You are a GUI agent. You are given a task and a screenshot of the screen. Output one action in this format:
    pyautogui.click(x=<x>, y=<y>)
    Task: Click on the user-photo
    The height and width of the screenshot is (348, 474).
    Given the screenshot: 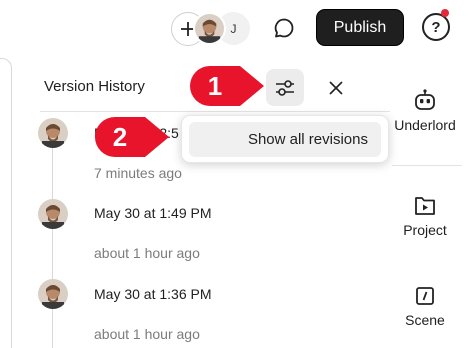 What is the action you would take?
    pyautogui.click(x=209, y=28)
    